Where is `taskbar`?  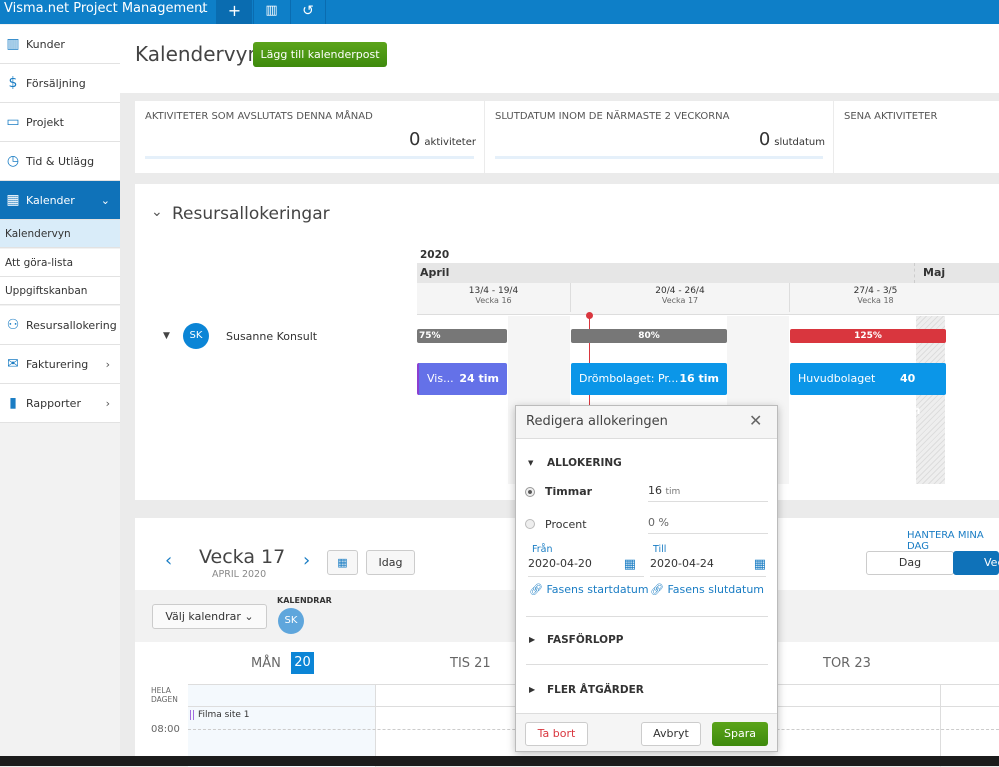
taskbar is located at coordinates (499, 761).